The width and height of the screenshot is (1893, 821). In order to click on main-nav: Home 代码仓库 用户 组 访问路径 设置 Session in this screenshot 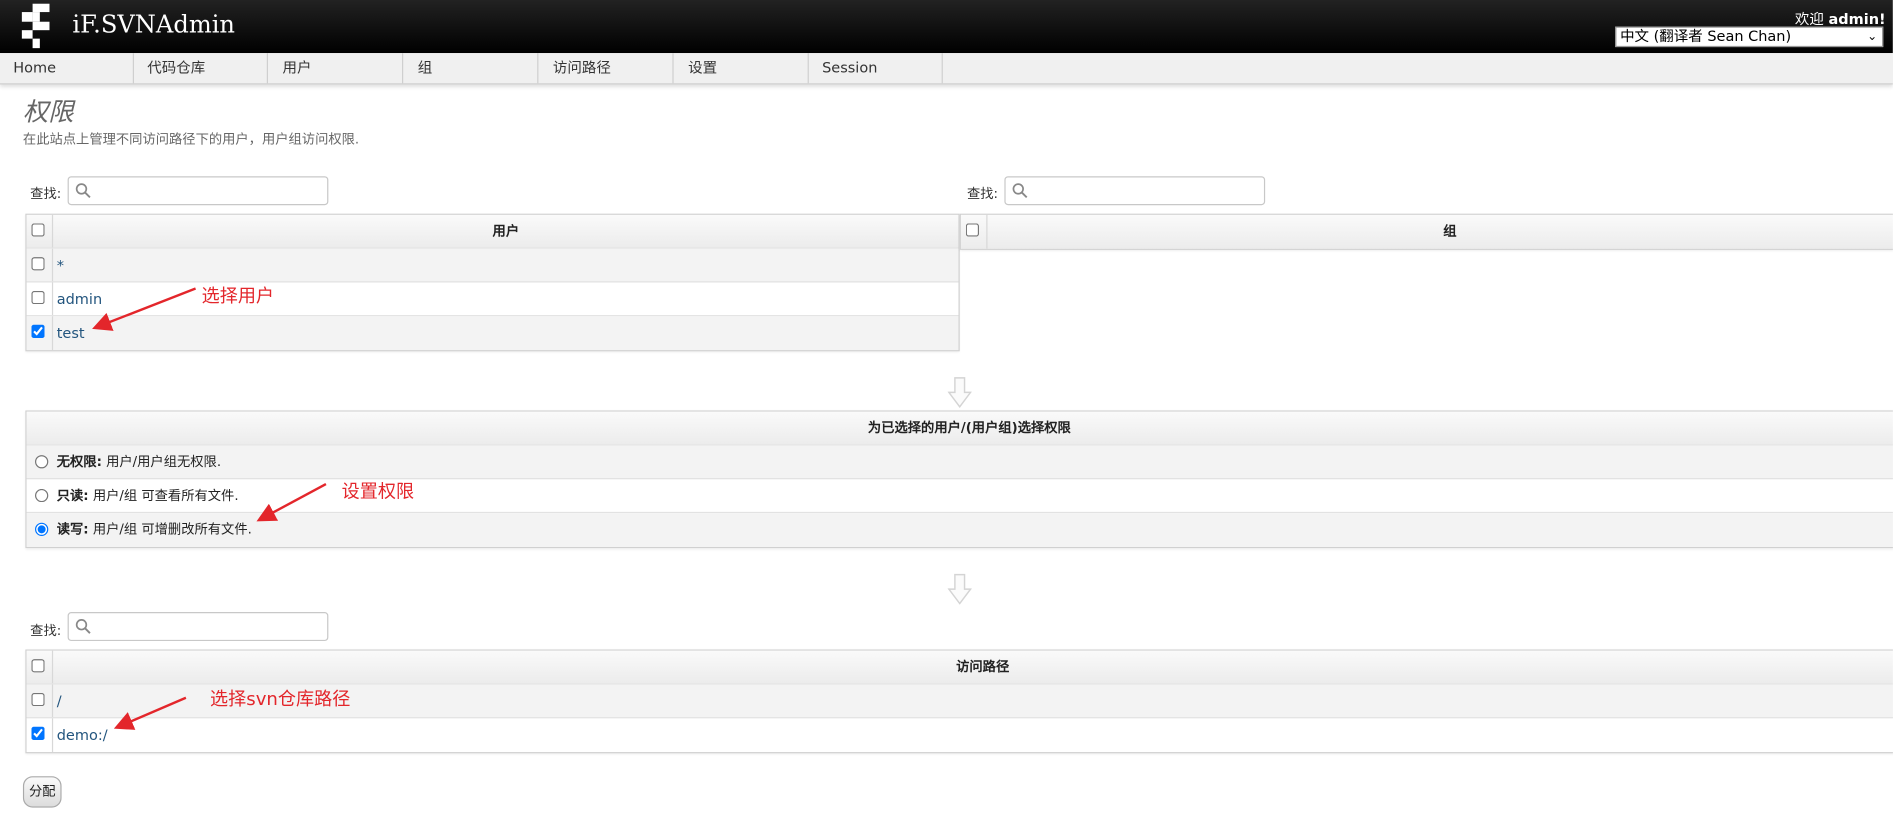, I will do `click(946, 69)`.